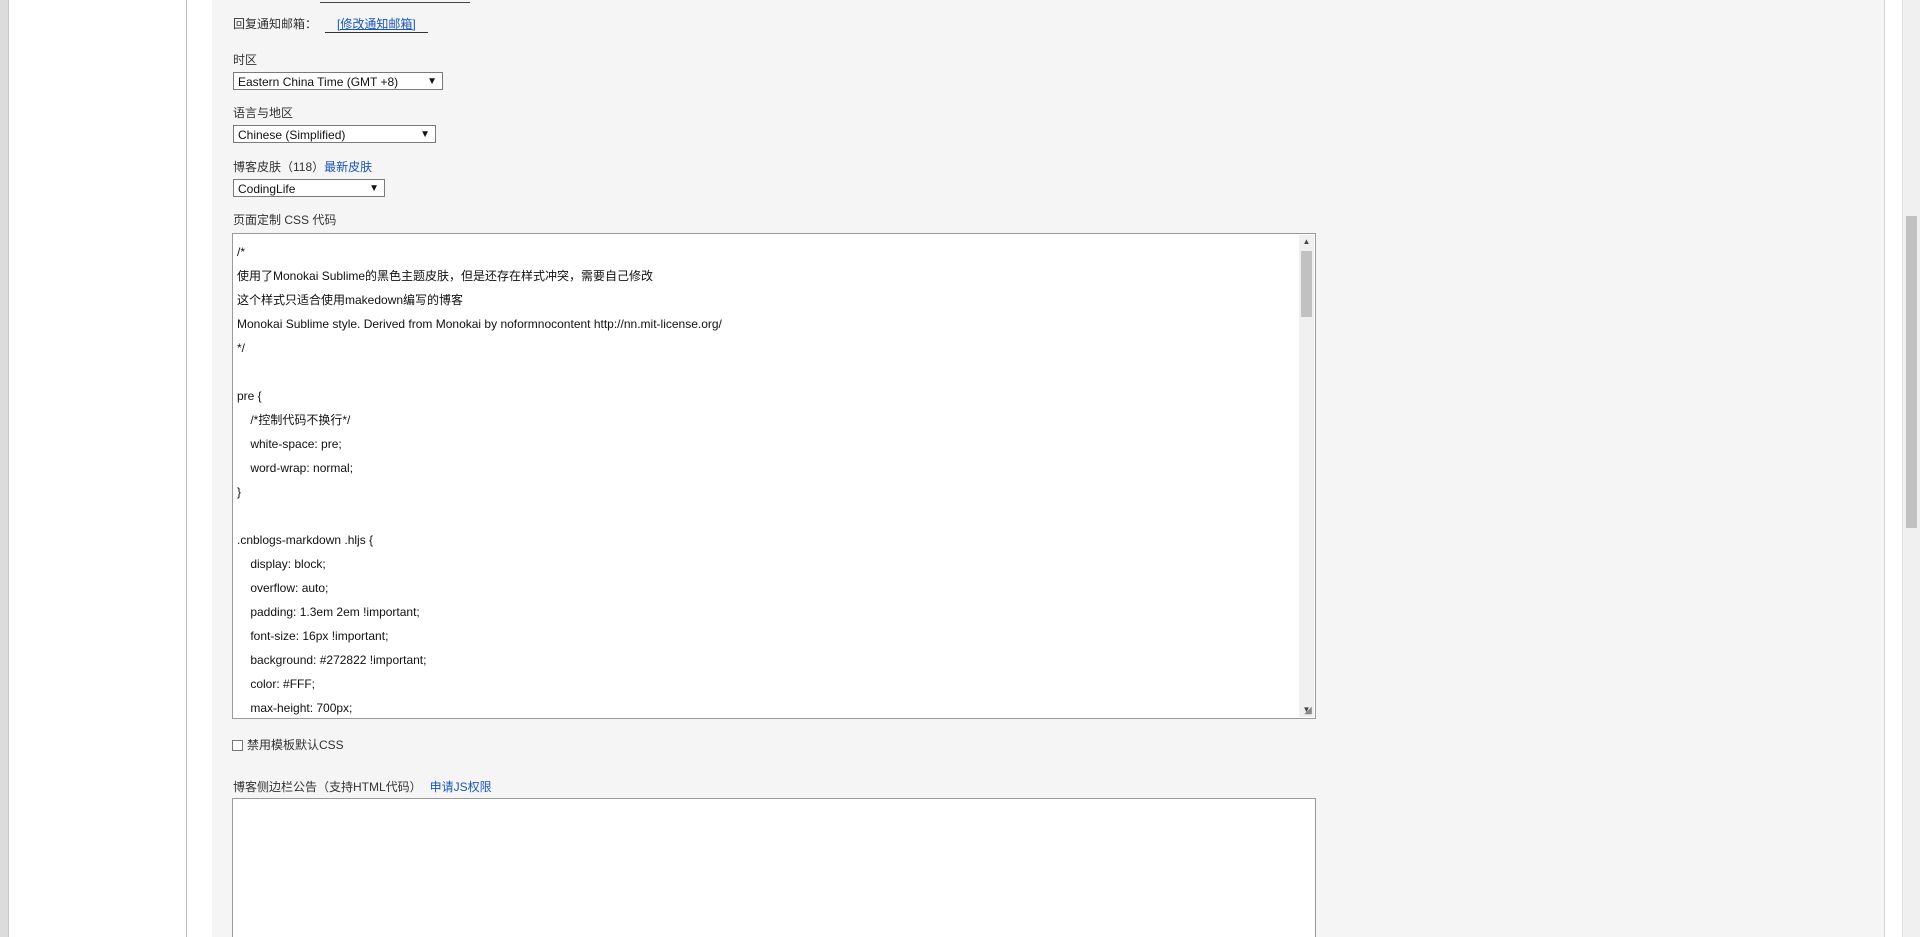 Image resolution: width=1920 pixels, height=937 pixels. What do you see at coordinates (294, 420) in the screenshot?
I see `css-code-line: /*控制代码不换行*/` at bounding box center [294, 420].